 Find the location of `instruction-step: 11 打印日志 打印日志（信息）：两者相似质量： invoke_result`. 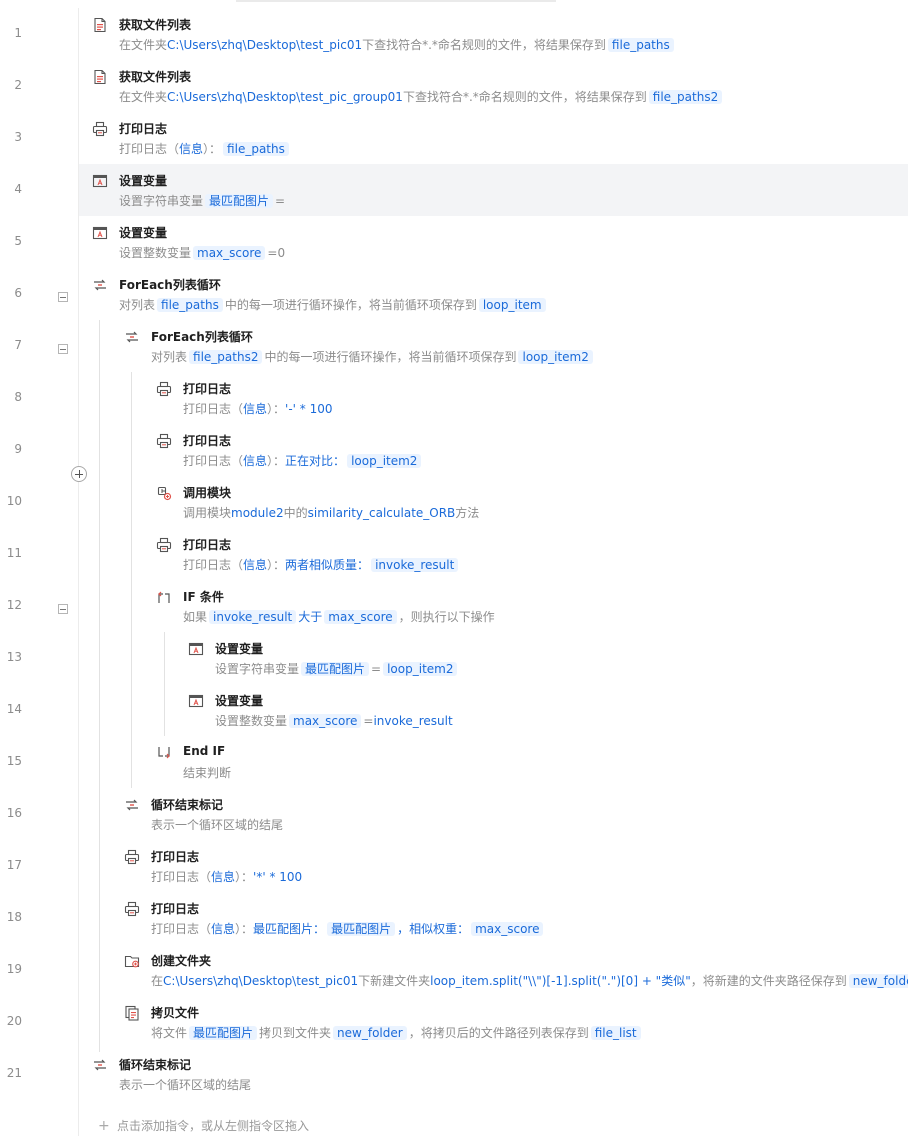

instruction-step: 11 打印日志 打印日志（信息）：两者相似质量： invoke_result is located at coordinates (454, 554).